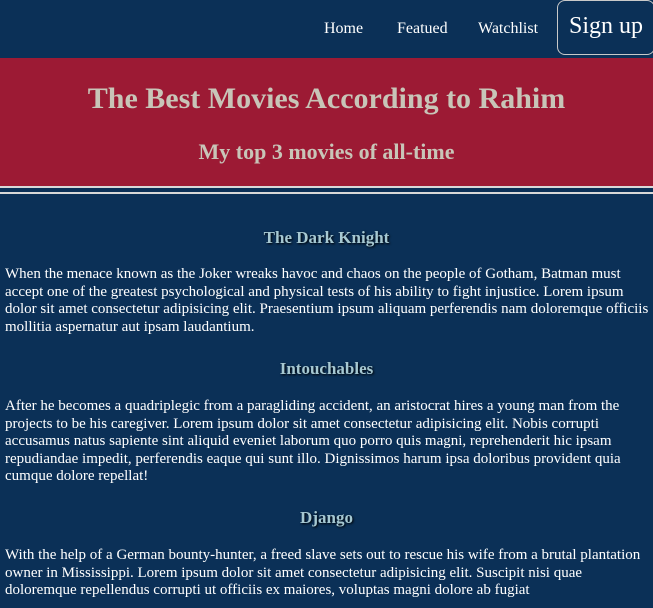 This screenshot has height=608, width=653. Describe the element at coordinates (605, 27) in the screenshot. I see `signup-button: Sign up` at that location.